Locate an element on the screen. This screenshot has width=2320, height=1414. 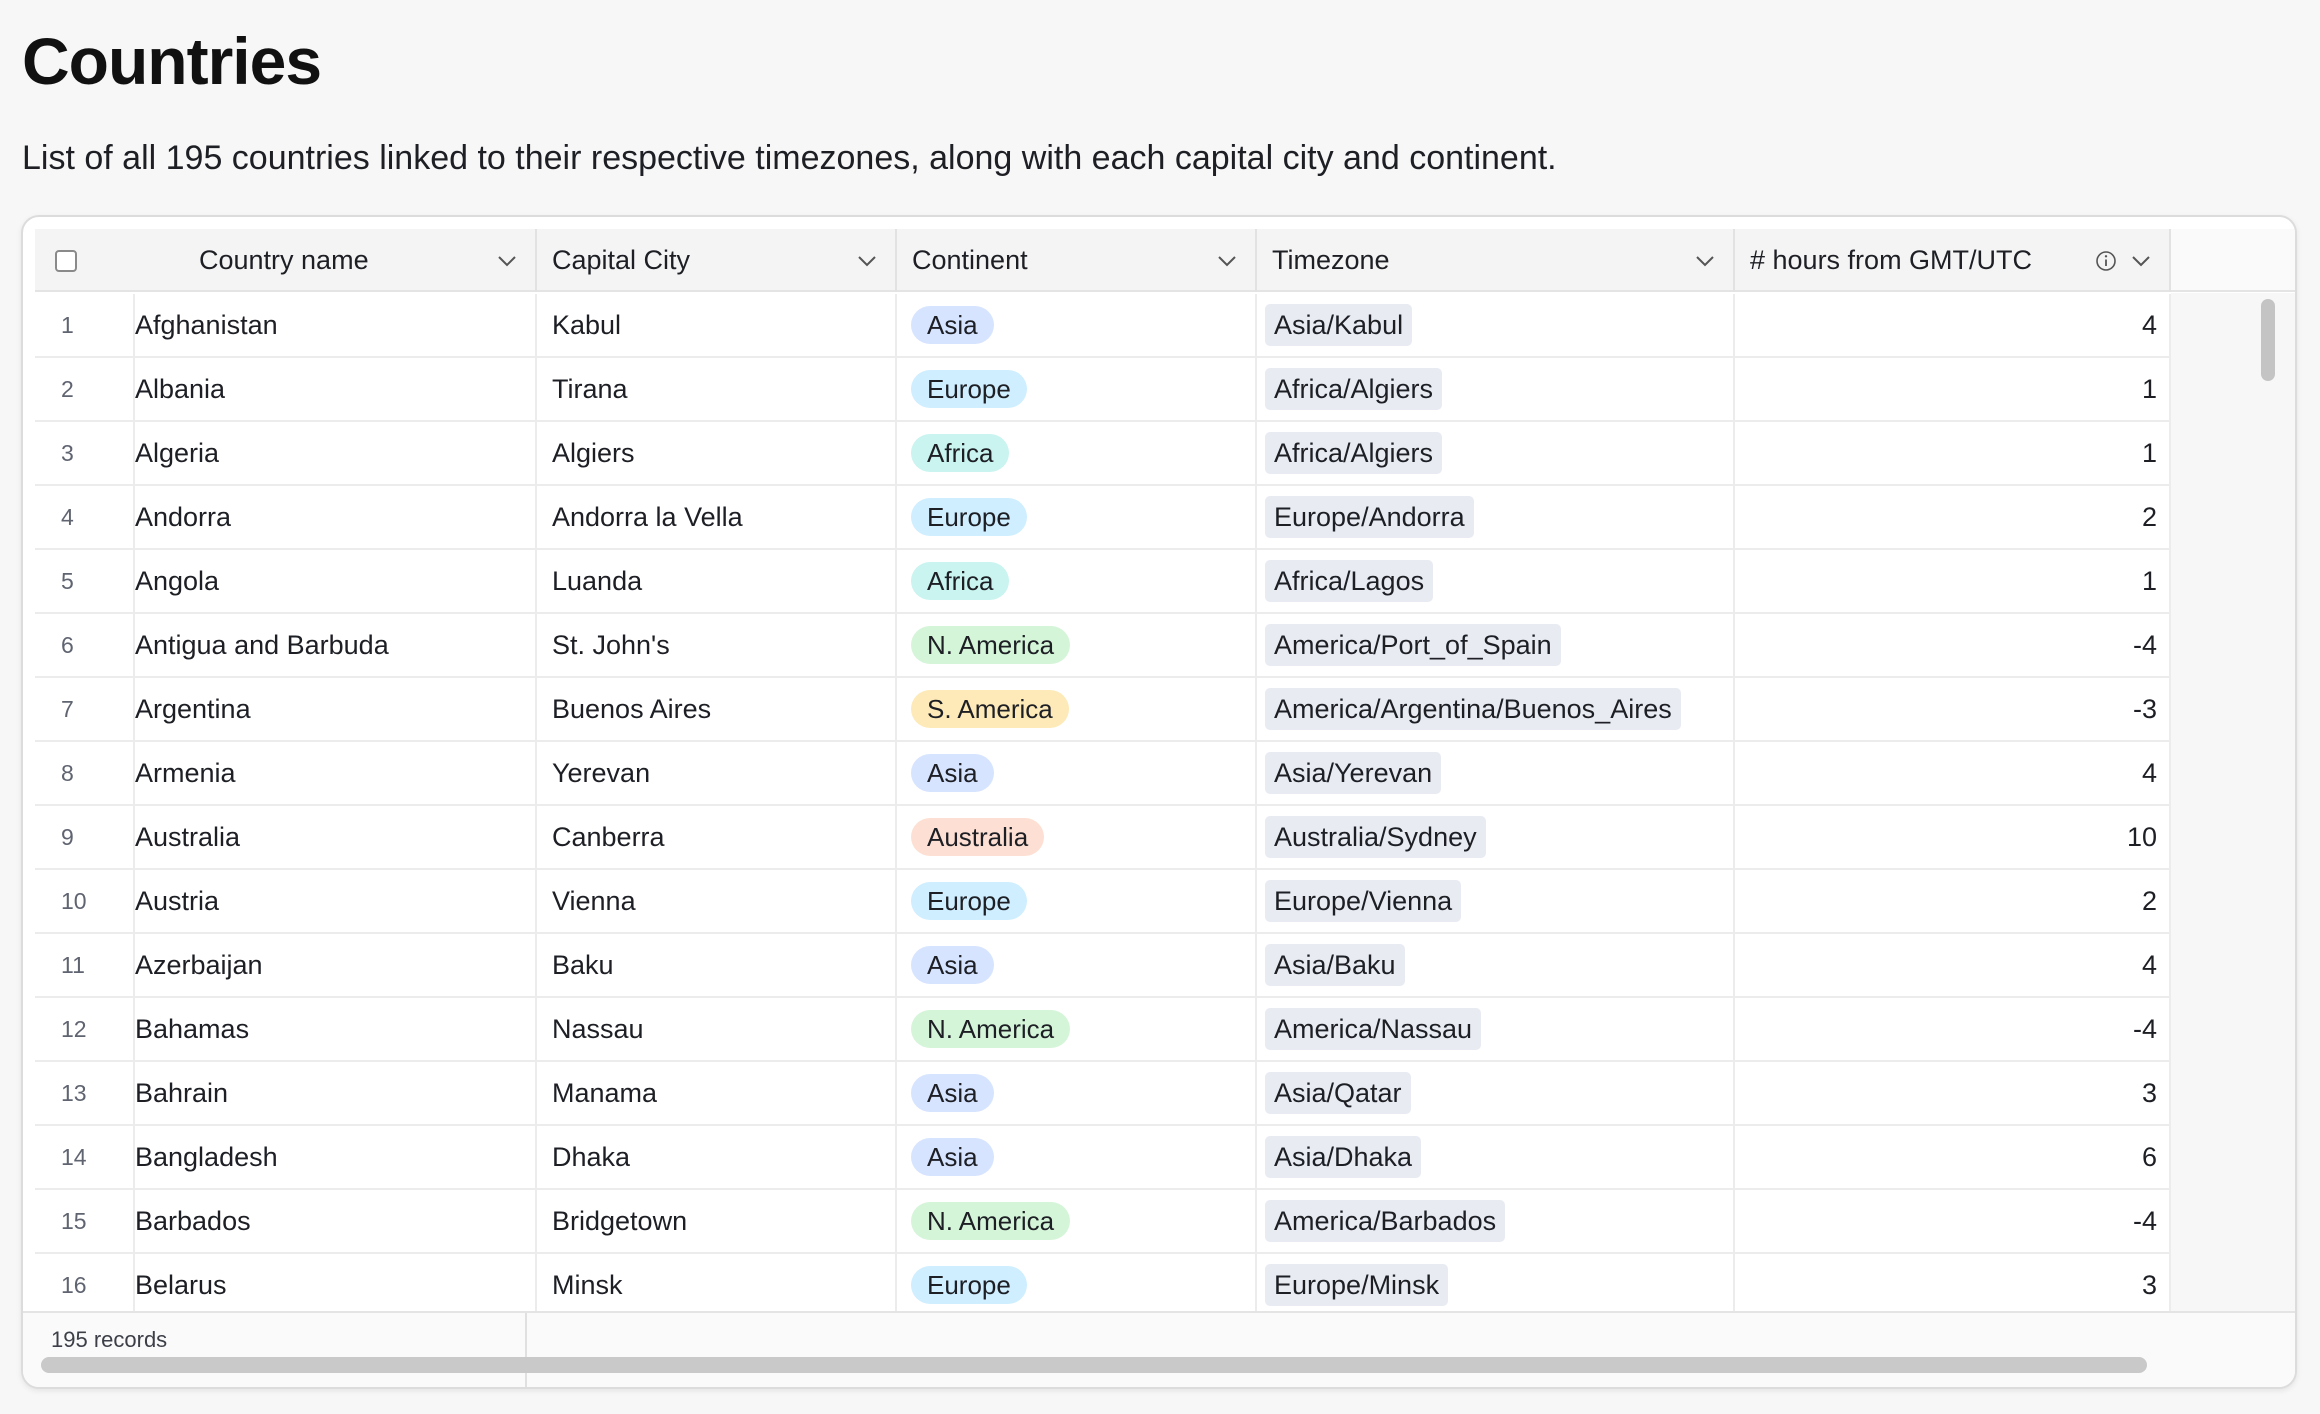
gmt-offset-cell: 6 is located at coordinates (1953, 1157).